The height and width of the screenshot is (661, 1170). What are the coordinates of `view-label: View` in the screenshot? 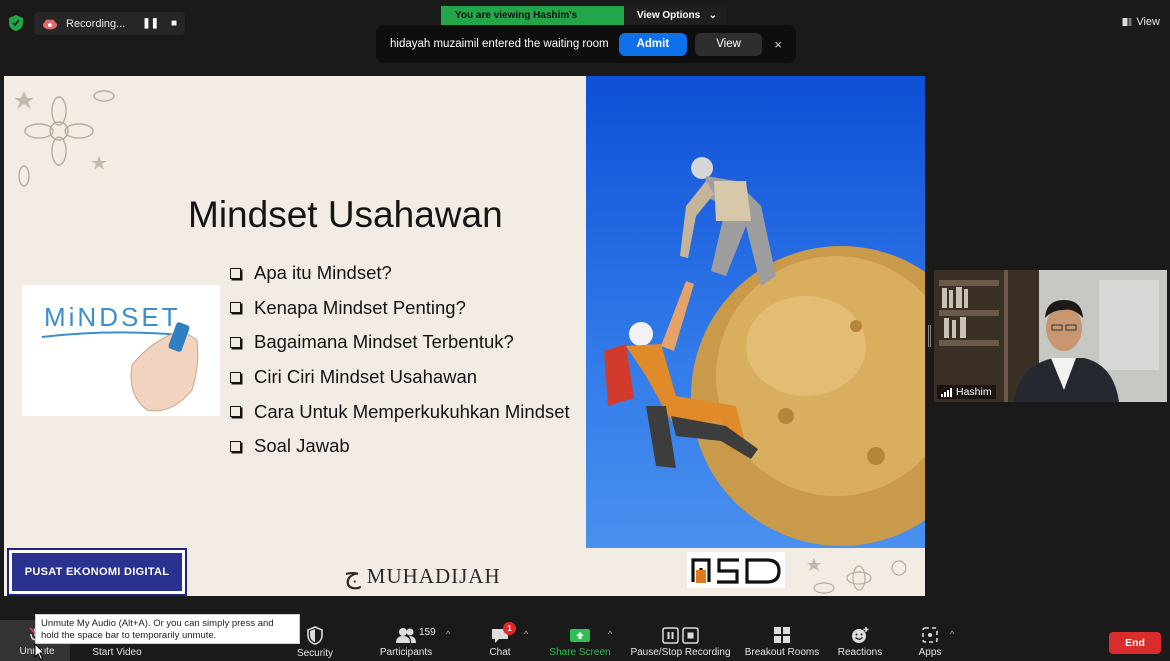 It's located at (1148, 22).